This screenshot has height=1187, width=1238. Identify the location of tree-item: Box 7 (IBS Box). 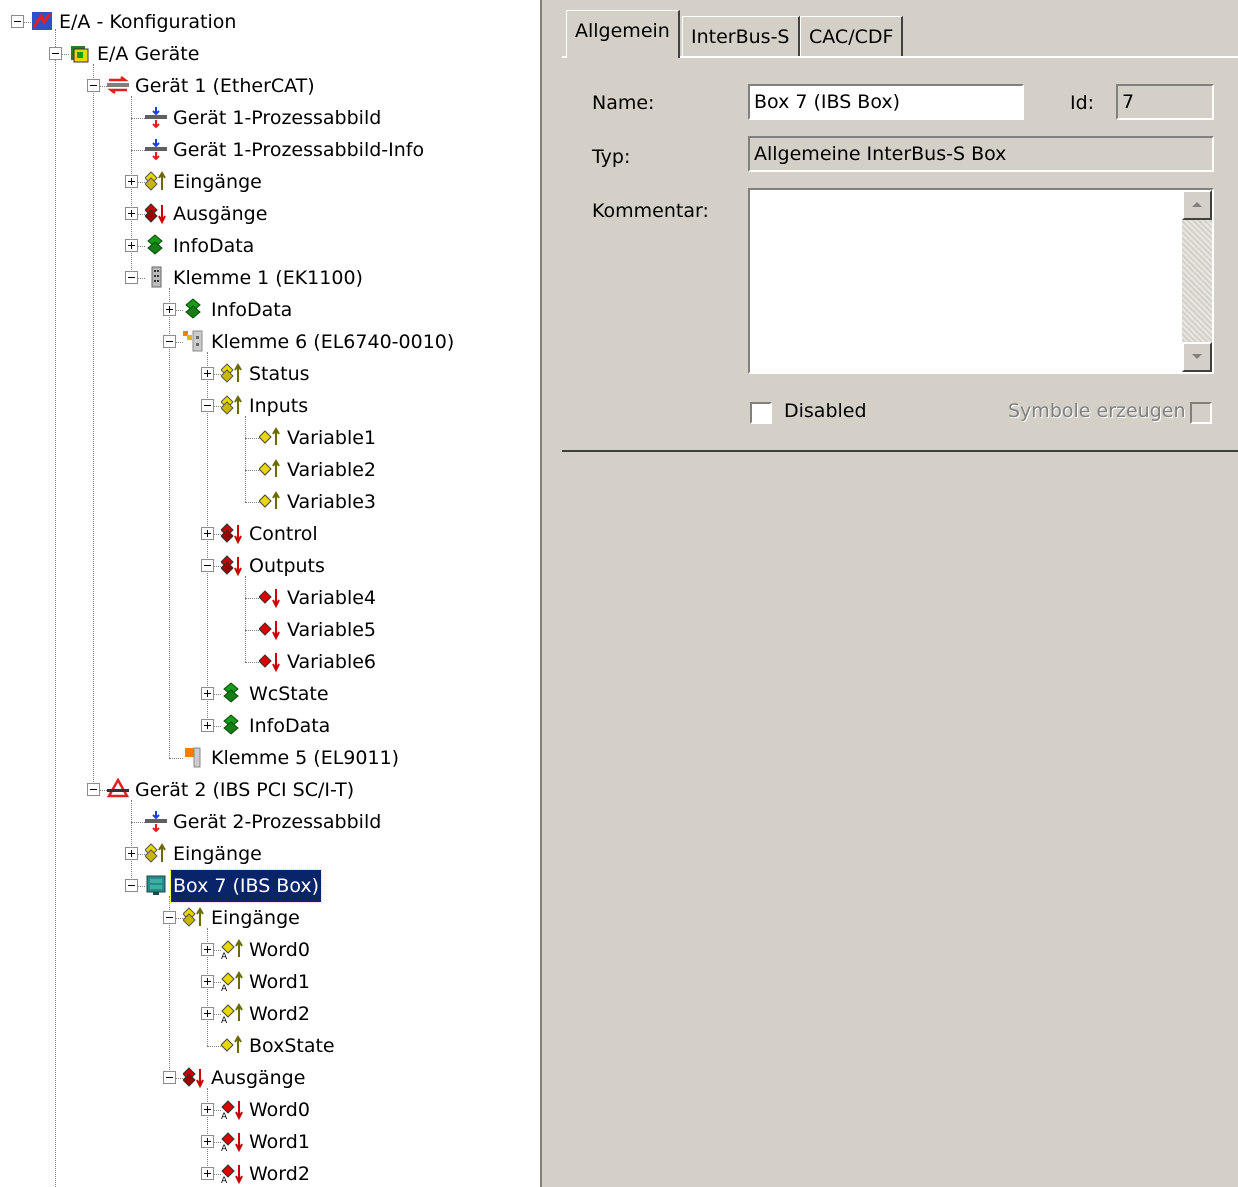
(269, 886).